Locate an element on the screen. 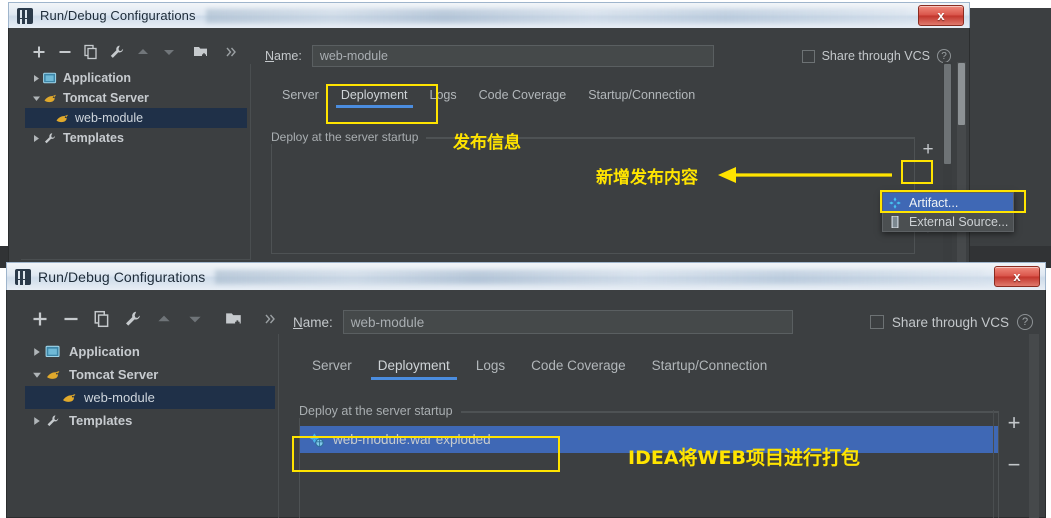 This screenshot has height=518, width=1051. tree-panel-border-bottom is located at coordinates (150, 426).